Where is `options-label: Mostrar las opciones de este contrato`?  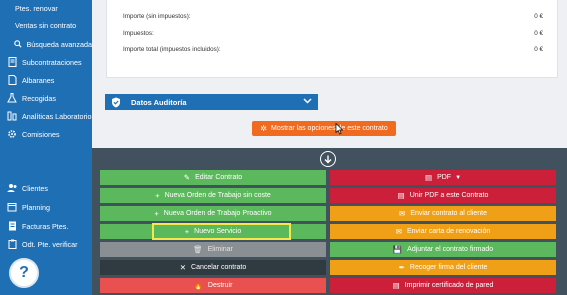 options-label: Mostrar las opciones de este contrato is located at coordinates (329, 128).